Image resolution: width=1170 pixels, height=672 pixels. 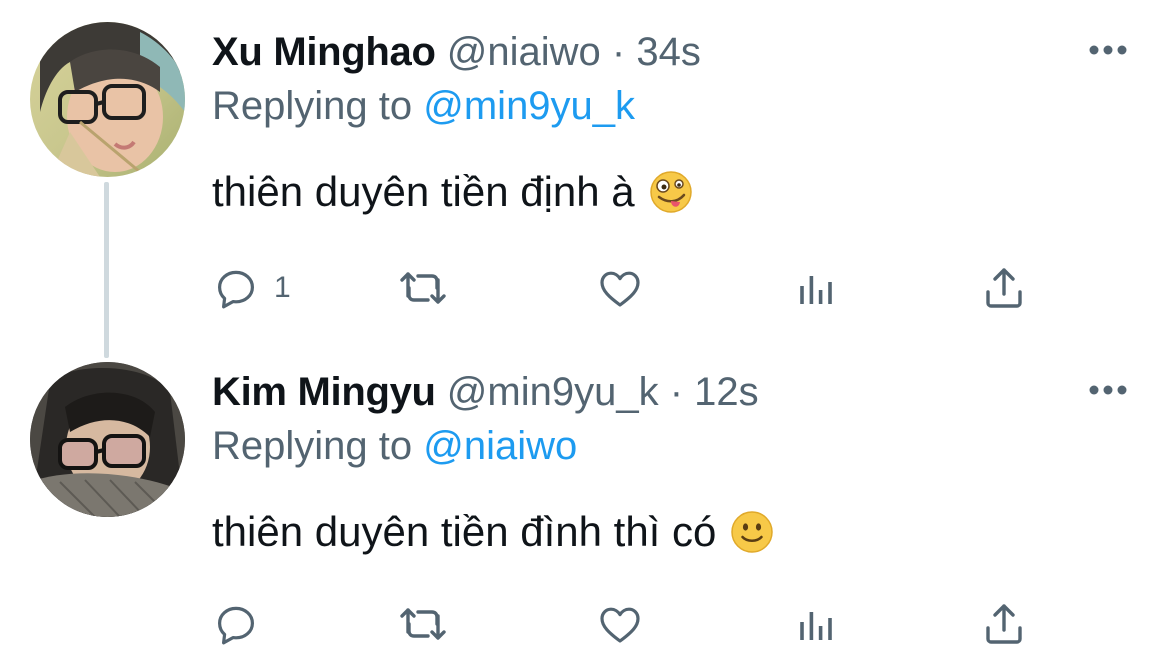 I want to click on tweet-header: Kim Mingyu @min9yu_k · 12s, so click(x=485, y=392).